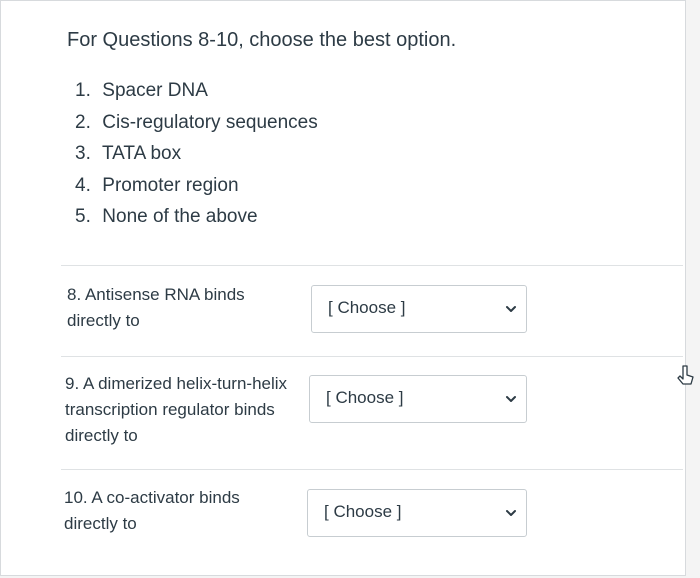 This screenshot has height=578, width=700. What do you see at coordinates (83, 153) in the screenshot?
I see `option-number: 3.` at bounding box center [83, 153].